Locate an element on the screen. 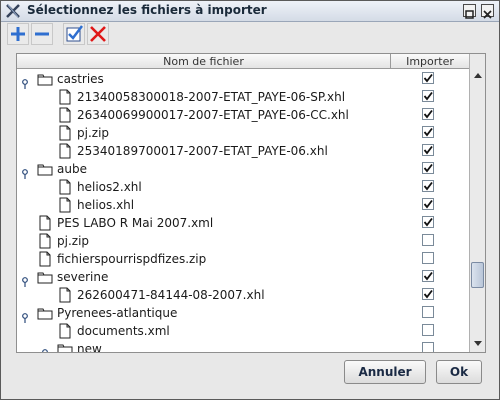 The width and height of the screenshot is (500, 400). tree-item-label: 262600471-84144-08-2007.xhl is located at coordinates (171, 295).